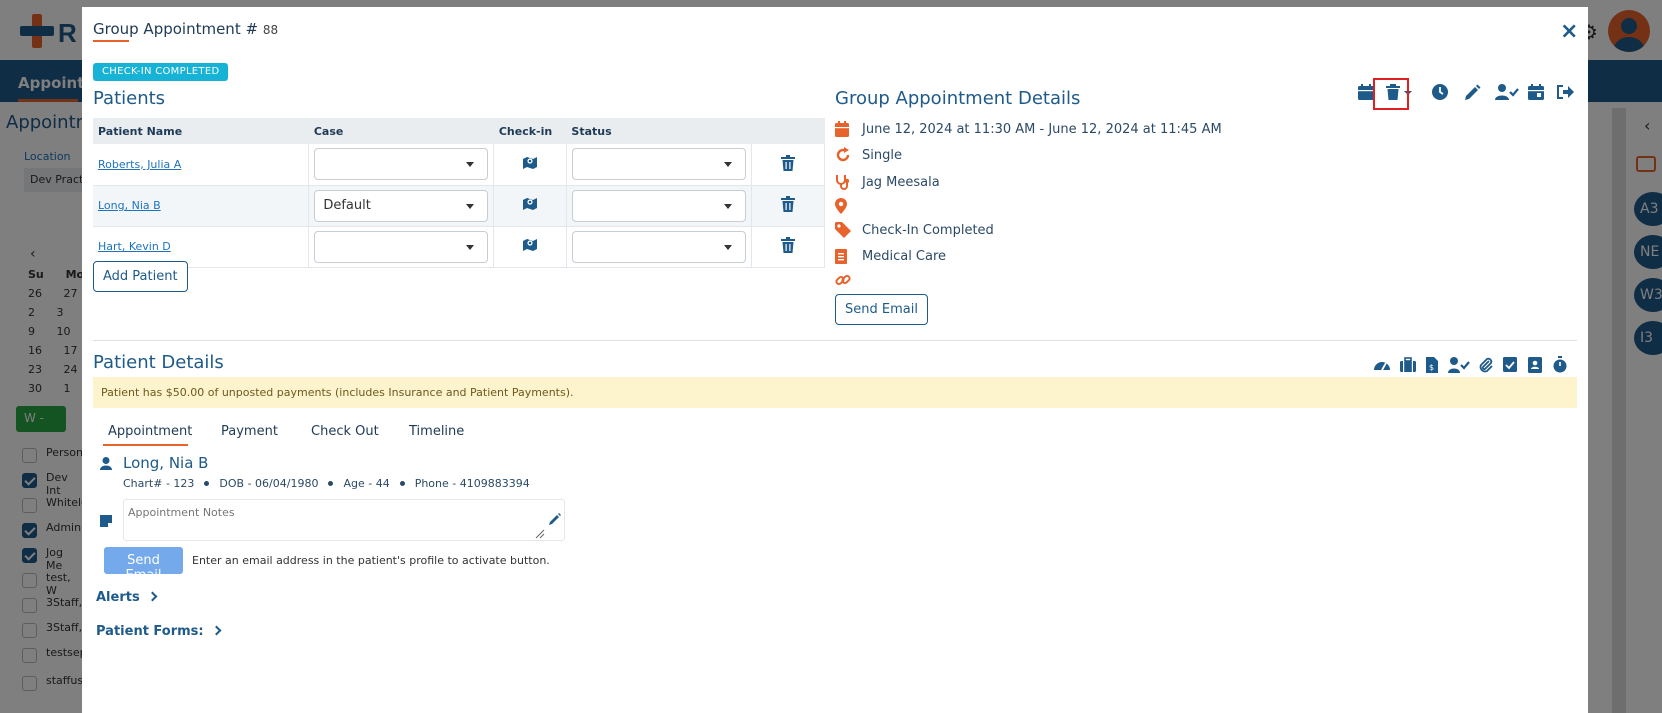 The image size is (1662, 713). What do you see at coordinates (166, 463) in the screenshot?
I see `patient-name: Long, Nia B` at bounding box center [166, 463].